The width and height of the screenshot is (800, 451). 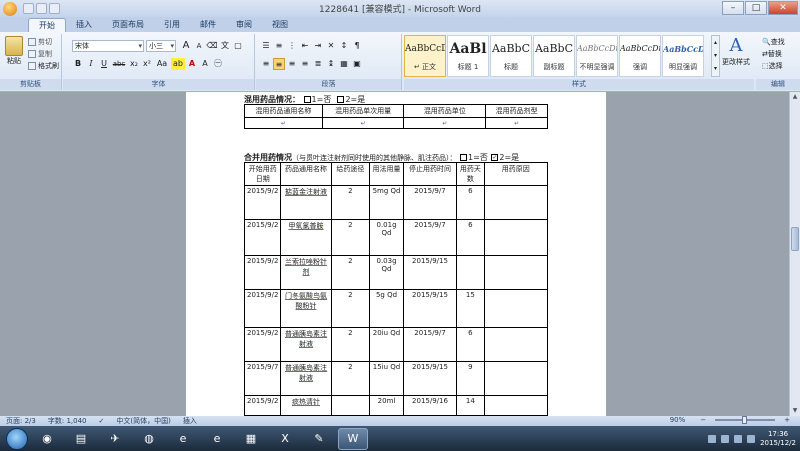 I want to click on page-count: 页面: 2/3, so click(x=21, y=421).